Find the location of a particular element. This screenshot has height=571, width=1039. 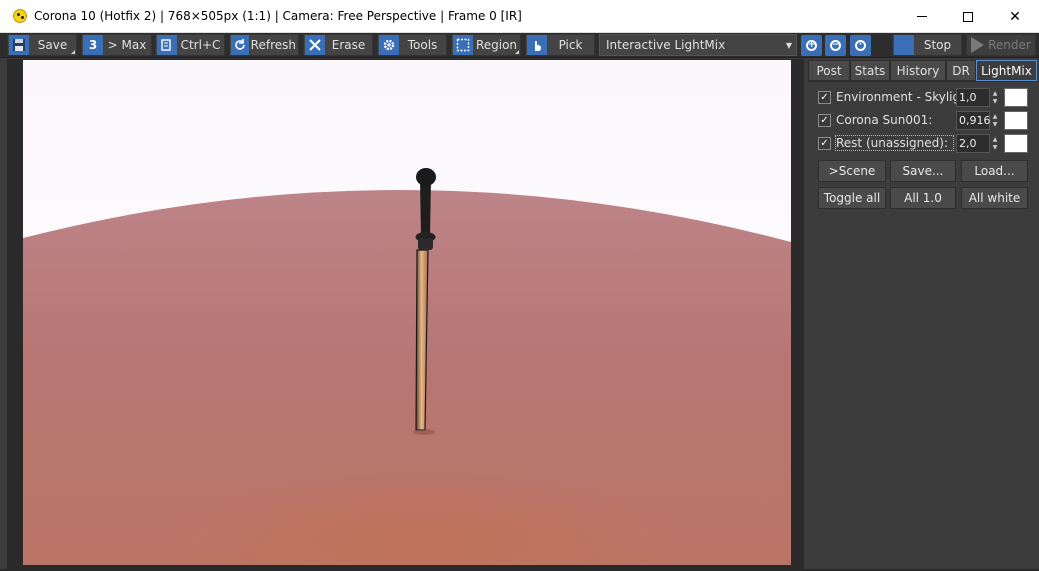

zoom-in-icon: + is located at coordinates (811, 45).